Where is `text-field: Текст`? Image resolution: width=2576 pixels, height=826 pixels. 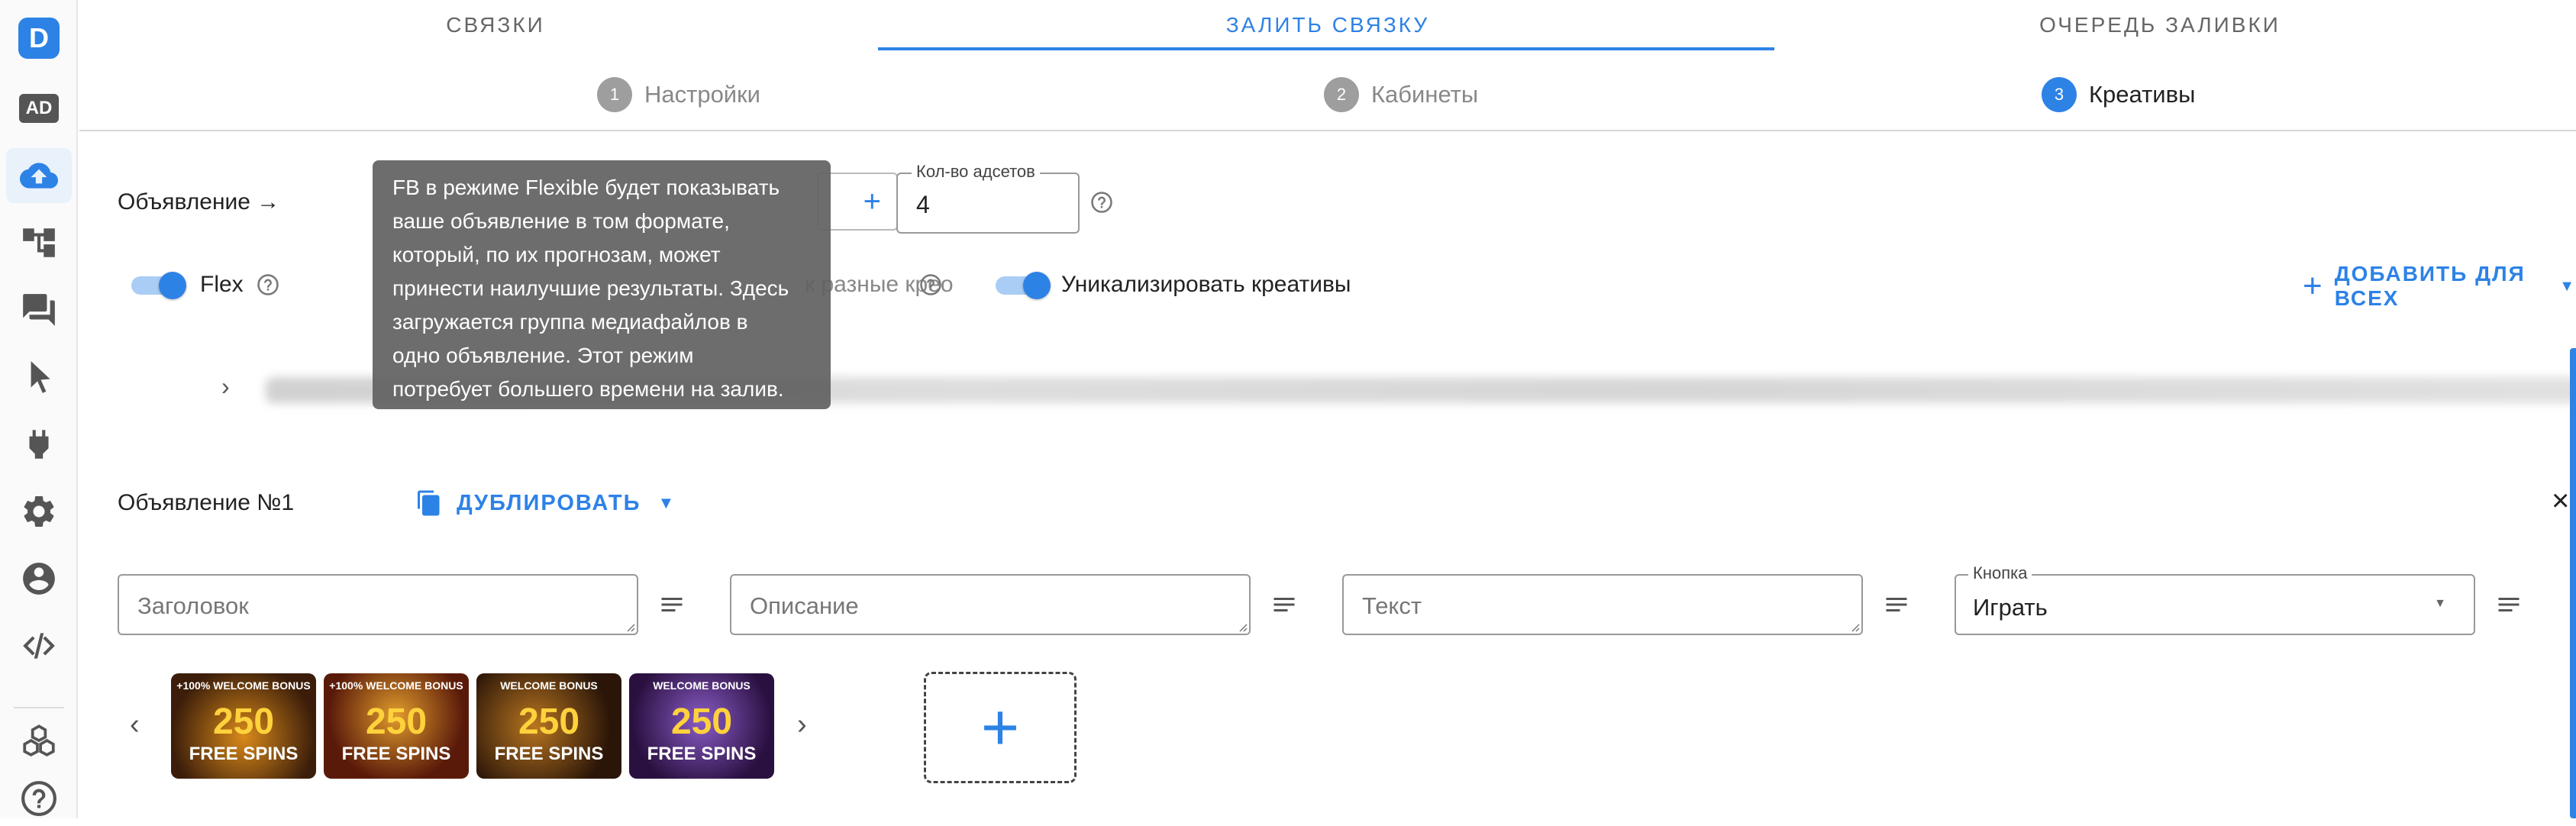 text-field: Текст is located at coordinates (1602, 604).